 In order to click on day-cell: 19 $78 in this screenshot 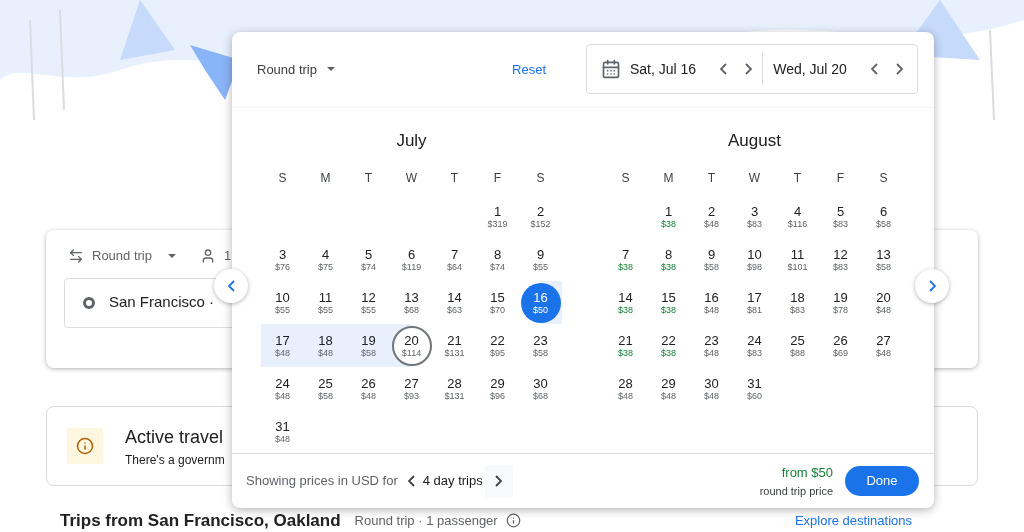, I will do `click(840, 302)`.